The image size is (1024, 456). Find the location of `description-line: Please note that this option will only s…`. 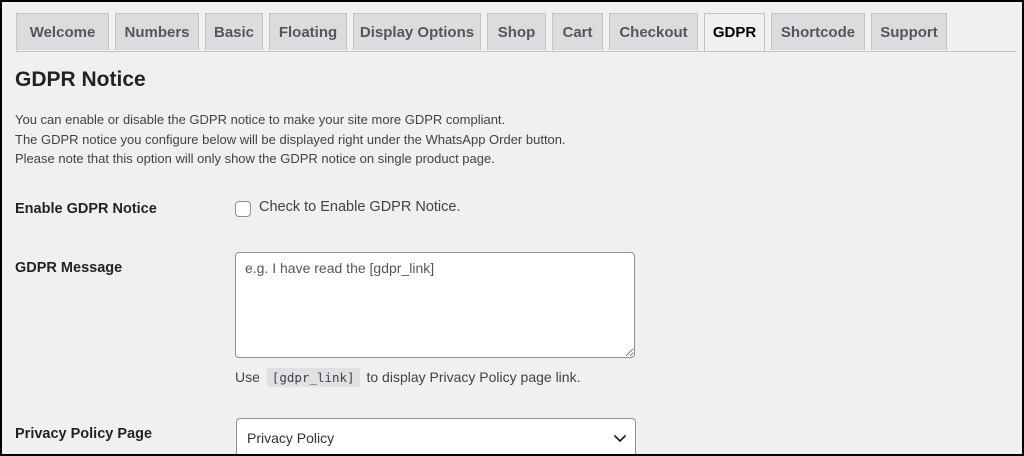

description-line: Please note that this option will only s… is located at coordinates (255, 158).